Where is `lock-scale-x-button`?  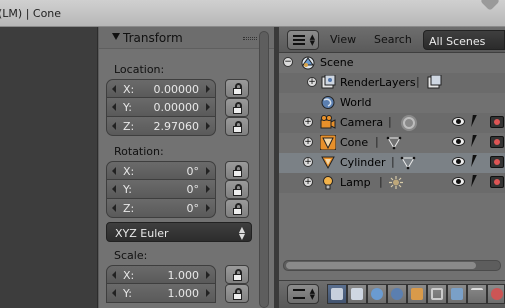
lock-scale-x-button is located at coordinates (237, 274).